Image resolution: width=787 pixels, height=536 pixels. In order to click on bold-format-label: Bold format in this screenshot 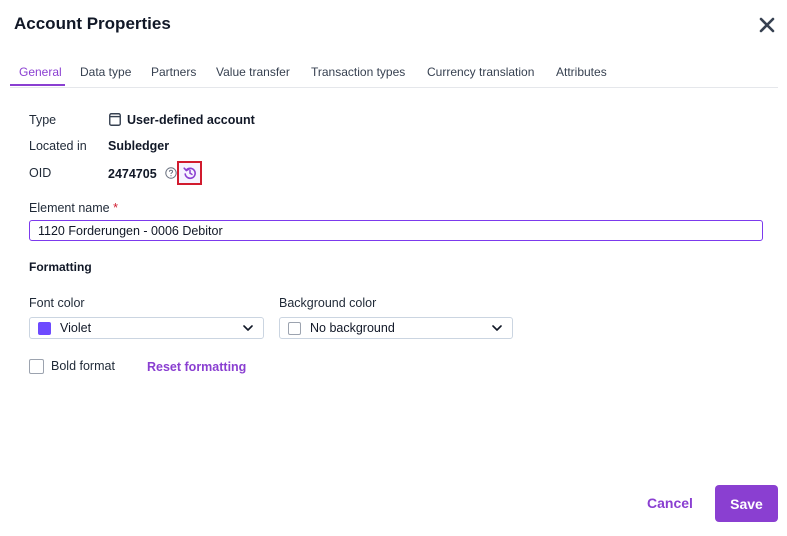, I will do `click(83, 366)`.